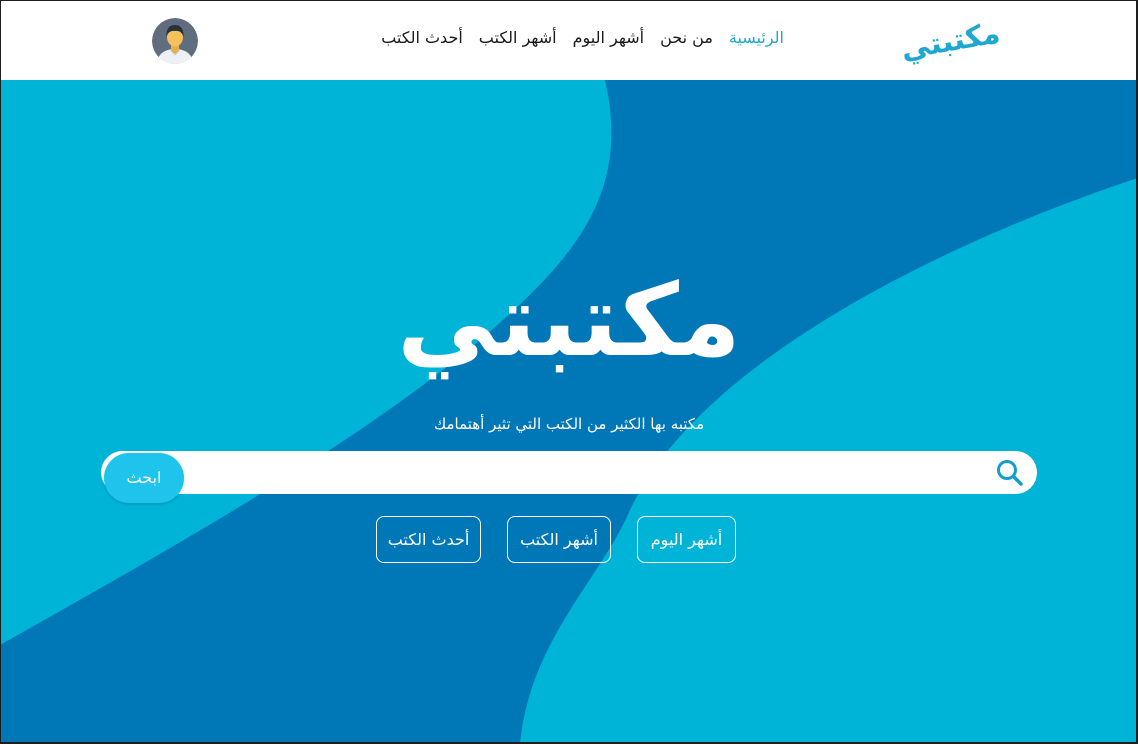 Image resolution: width=1138 pixels, height=744 pixels. What do you see at coordinates (428, 539) in the screenshot?
I see `quick-link-latest-books: أحدث الكتب` at bounding box center [428, 539].